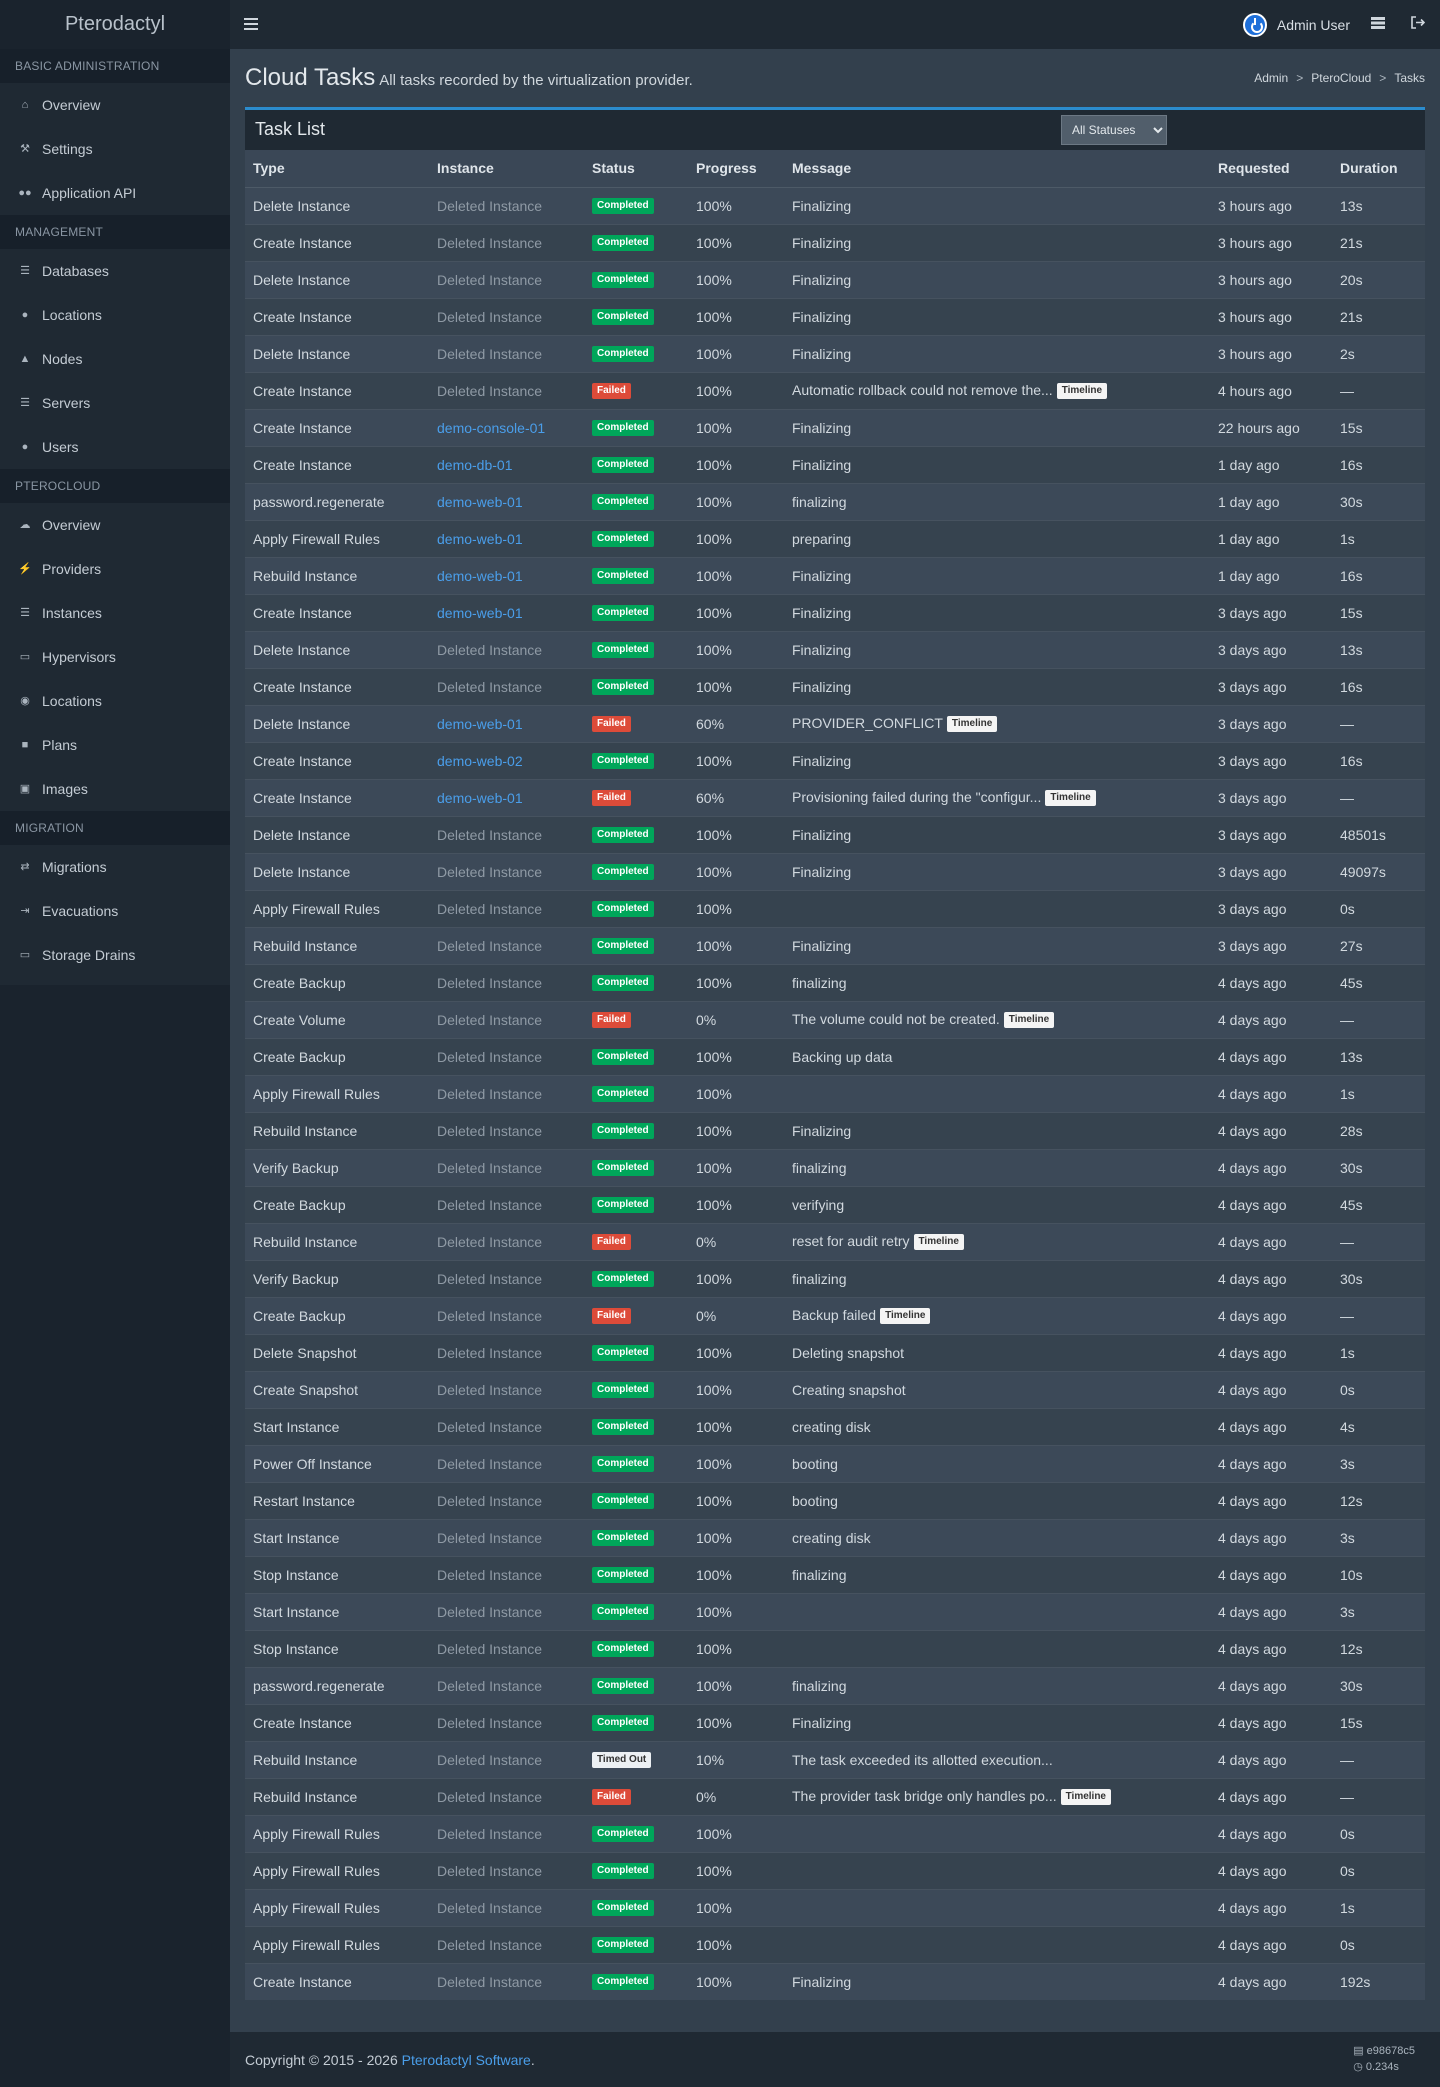 This screenshot has width=1440, height=2087. Describe the element at coordinates (115, 525) in the screenshot. I see `sidebar-item-cloud-overview: ☁ Overview` at that location.